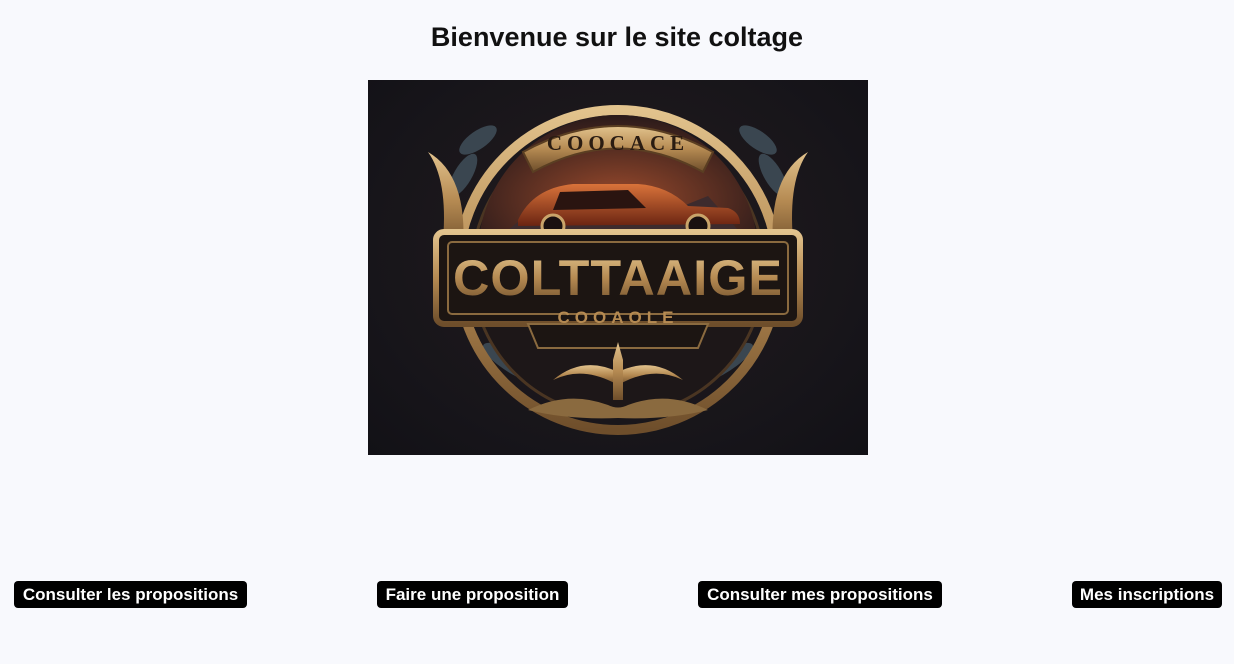 The image size is (1234, 664). Describe the element at coordinates (130, 594) in the screenshot. I see `consulter-les-propositions-button: Consulter les propositions` at that location.